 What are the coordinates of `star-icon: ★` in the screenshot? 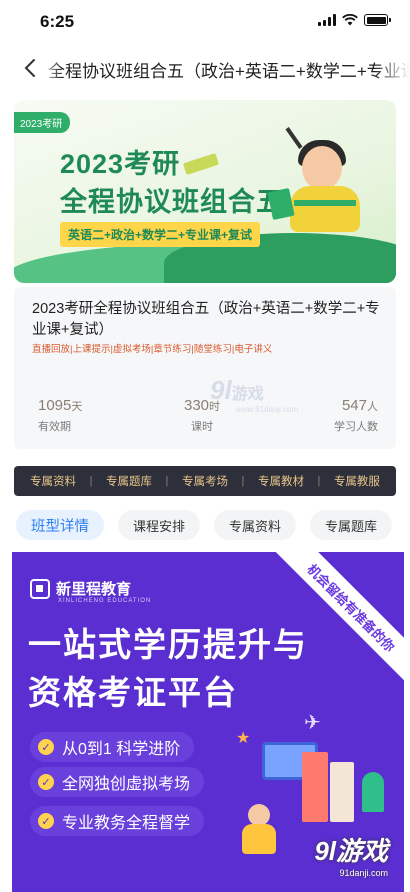 It's located at (243, 738).